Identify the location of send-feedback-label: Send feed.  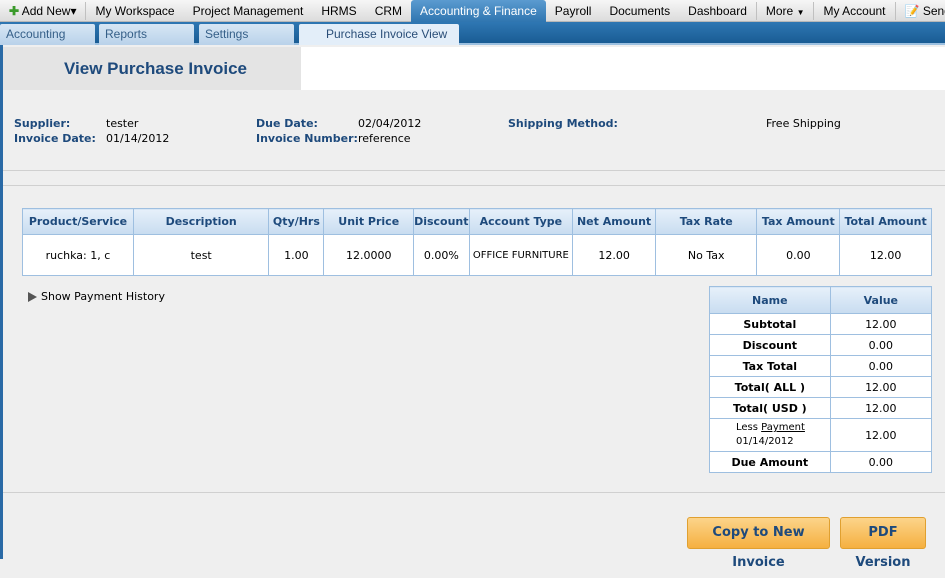
(933, 10).